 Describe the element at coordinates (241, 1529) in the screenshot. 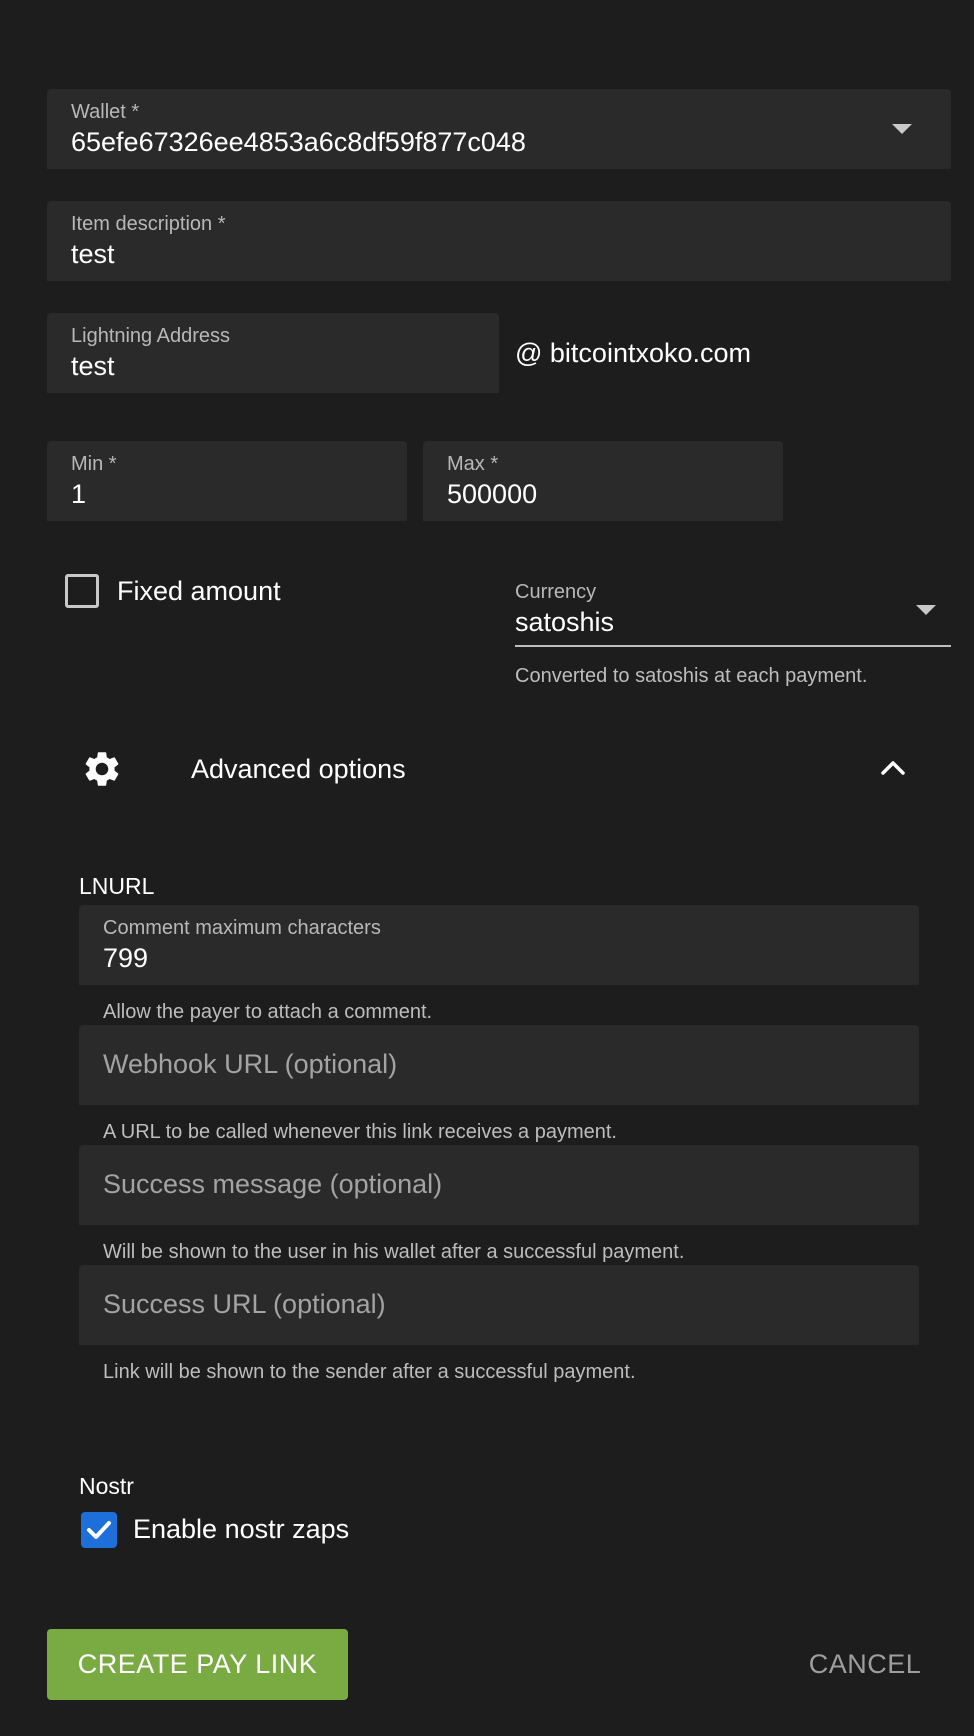

I see `enable-nostr-zaps-label: Enable nostr zaps` at that location.